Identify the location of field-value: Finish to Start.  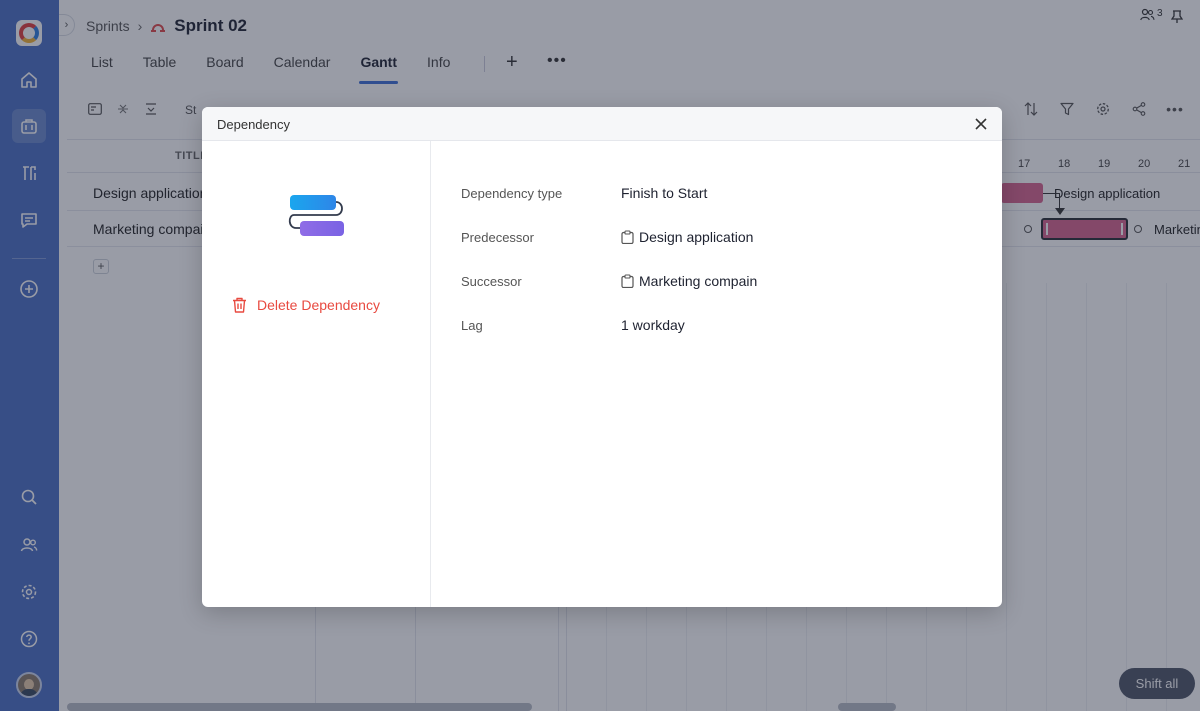
(664, 193).